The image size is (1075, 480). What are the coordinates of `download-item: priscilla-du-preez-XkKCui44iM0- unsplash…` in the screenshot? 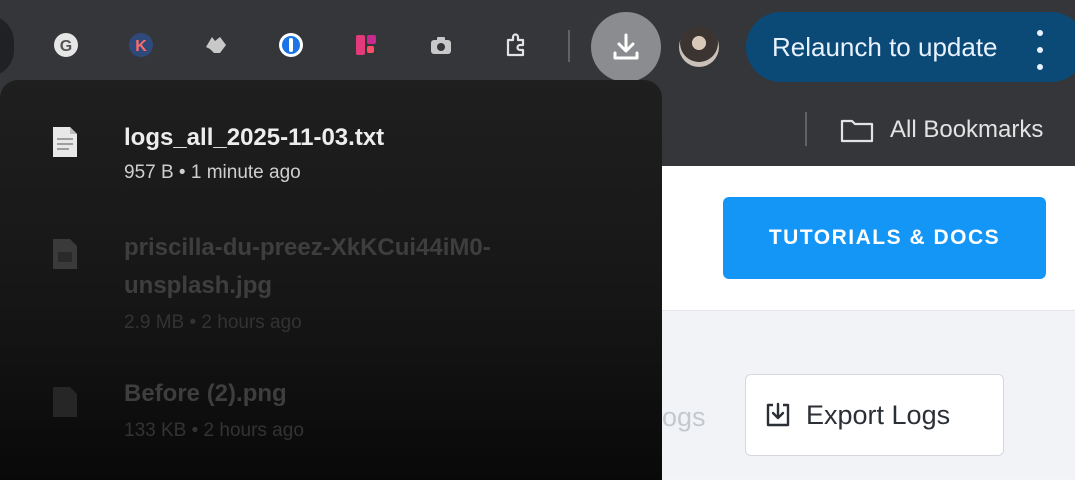 It's located at (331, 285).